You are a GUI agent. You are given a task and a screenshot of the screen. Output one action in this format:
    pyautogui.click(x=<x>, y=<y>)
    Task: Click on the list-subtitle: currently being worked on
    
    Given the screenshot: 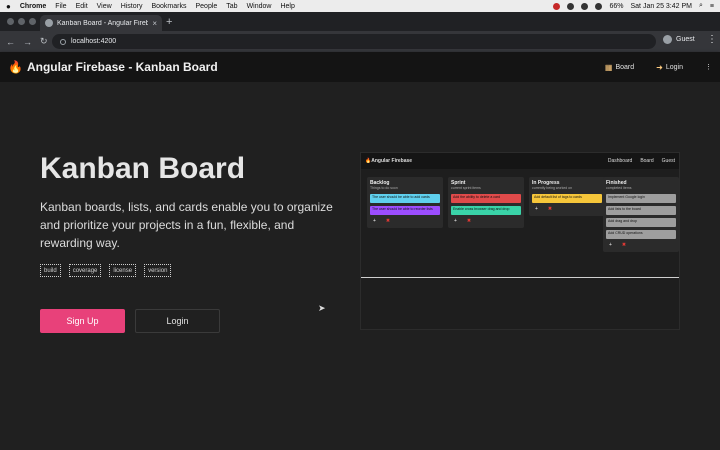 What is the action you would take?
    pyautogui.click(x=552, y=188)
    